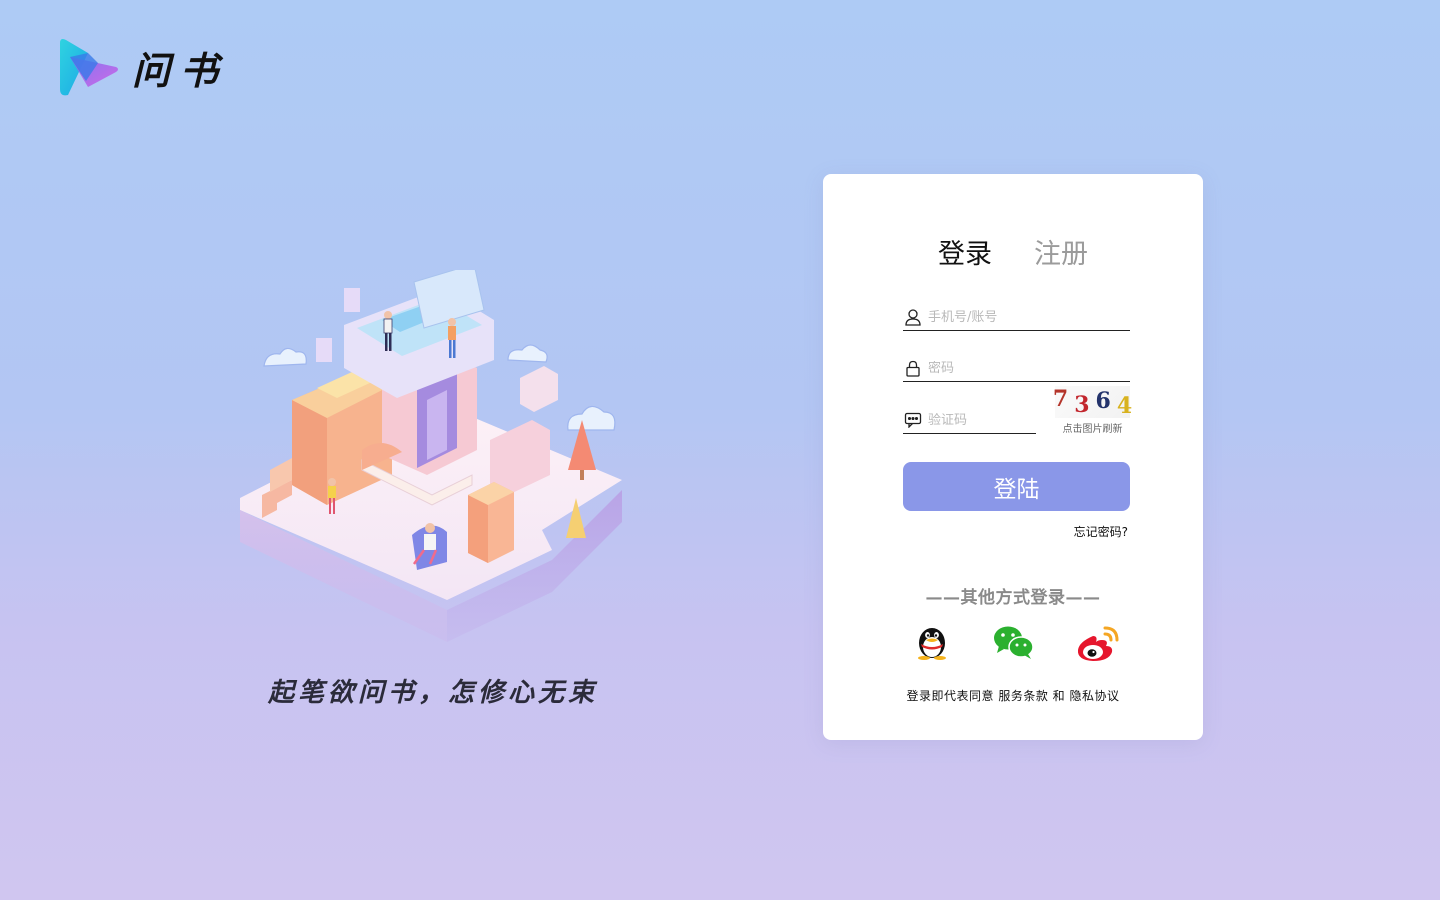 Image resolution: width=1440 pixels, height=900 pixels. What do you see at coordinates (89, 67) in the screenshot?
I see `play-logo-icon` at bounding box center [89, 67].